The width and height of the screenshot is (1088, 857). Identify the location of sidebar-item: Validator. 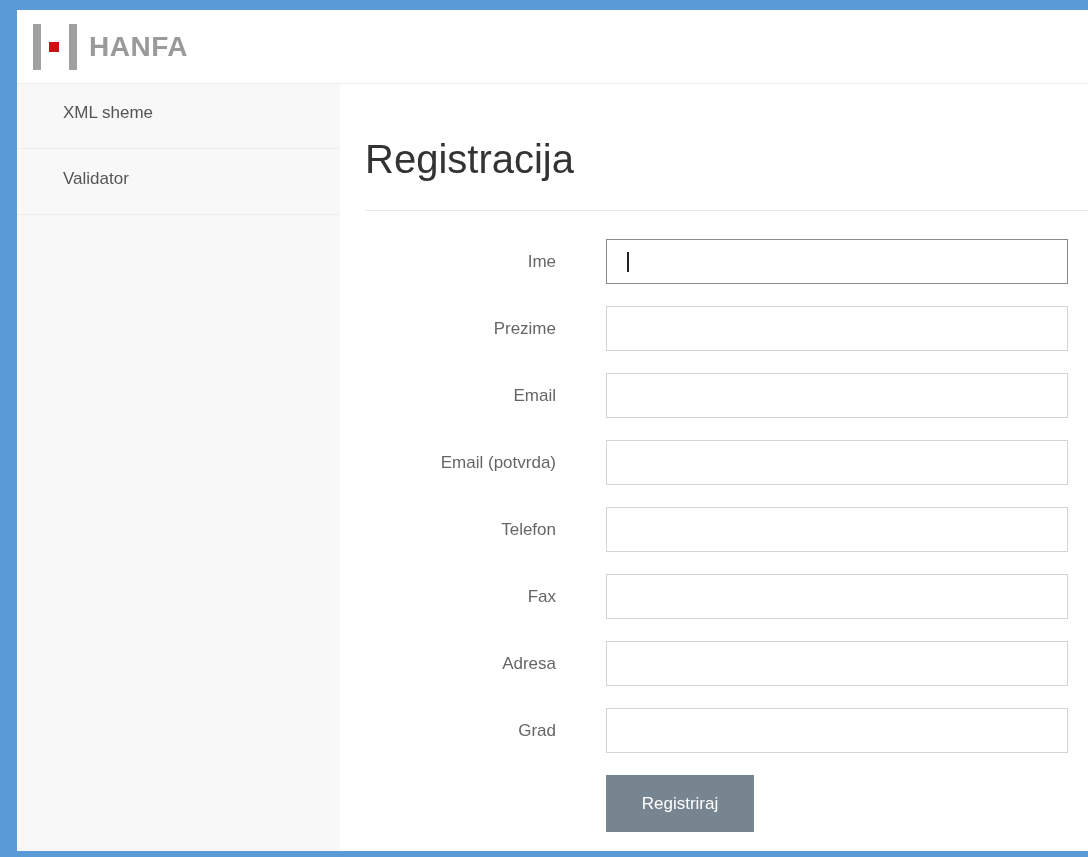
(178, 182).